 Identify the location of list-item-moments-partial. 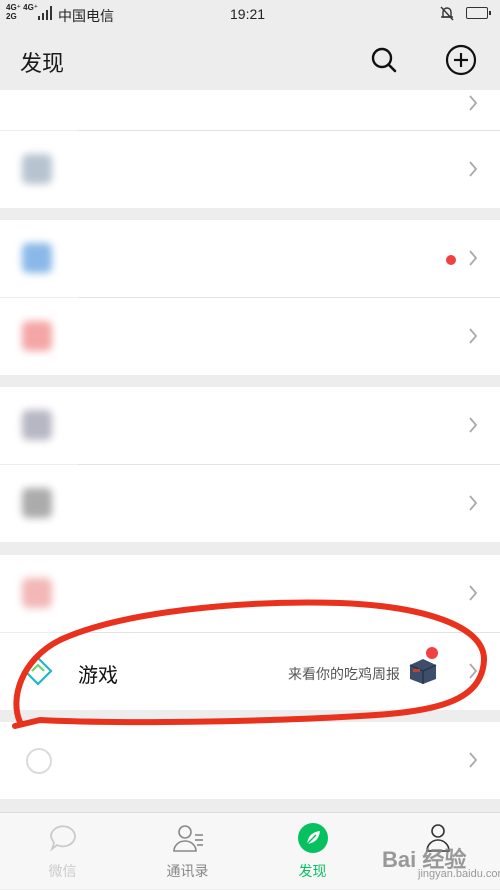
(250, 110).